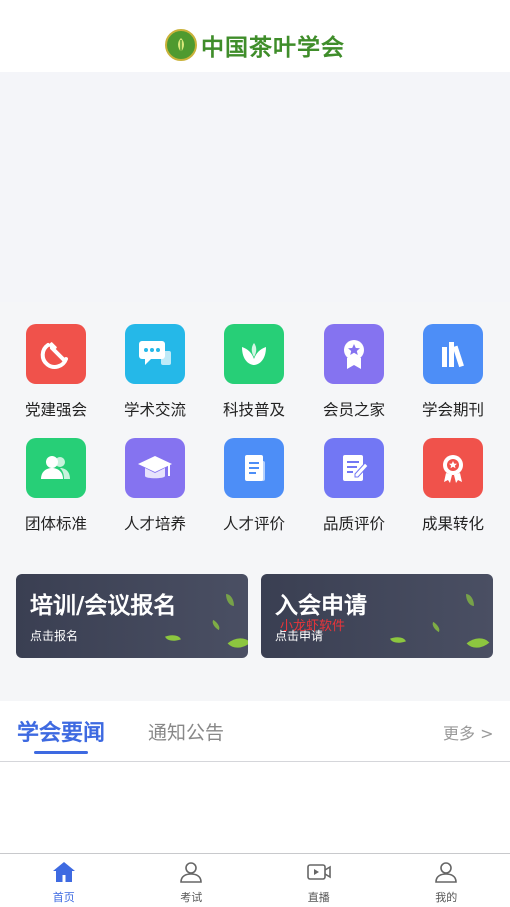 This screenshot has width=510, height=907. Describe the element at coordinates (453, 468) in the screenshot. I see `award-ribbon-icon` at that location.